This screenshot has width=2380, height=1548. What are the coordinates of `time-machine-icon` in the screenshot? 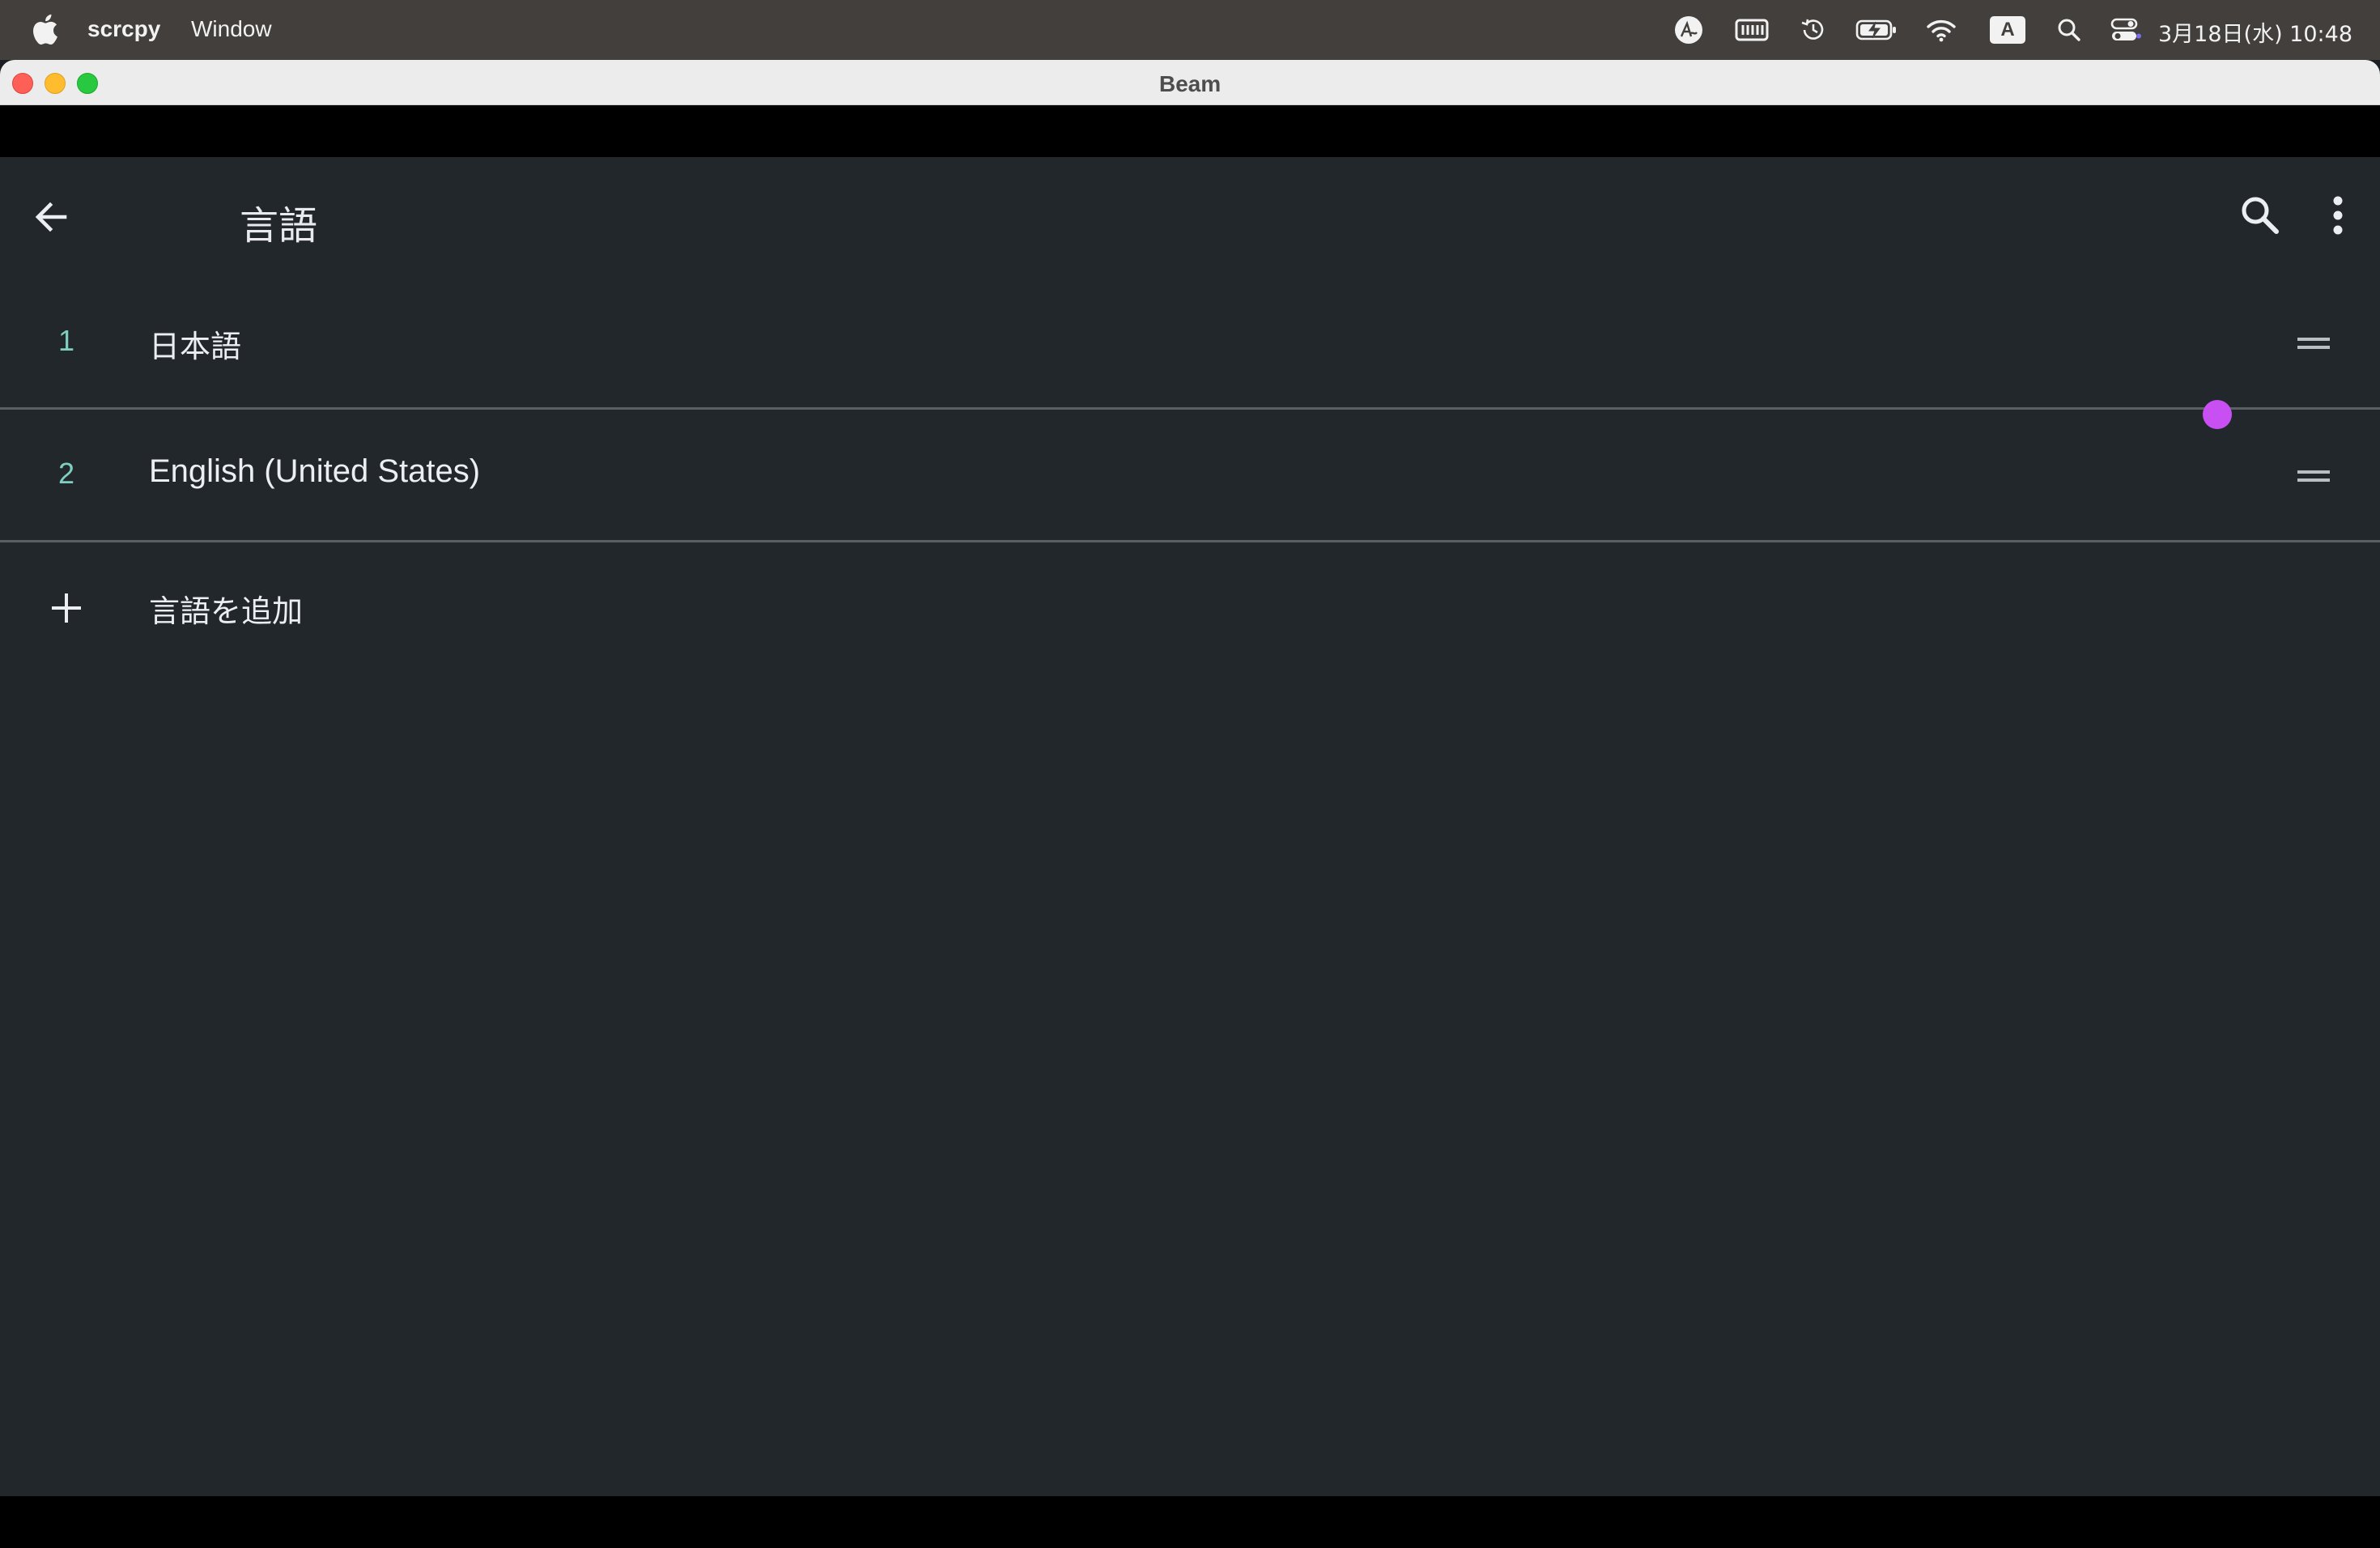 It's located at (1814, 30).